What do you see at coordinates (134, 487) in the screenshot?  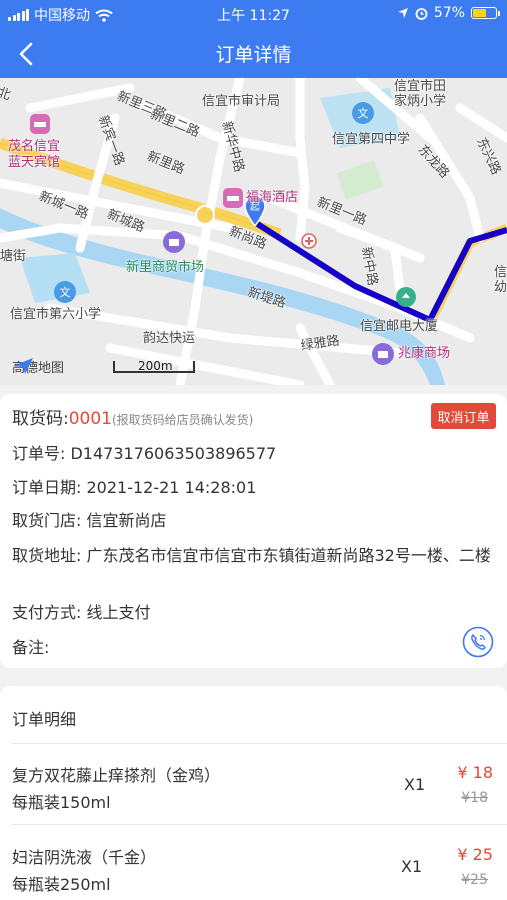 I see `order-date: 订单日期: 2021-12-21 14:28:01` at bounding box center [134, 487].